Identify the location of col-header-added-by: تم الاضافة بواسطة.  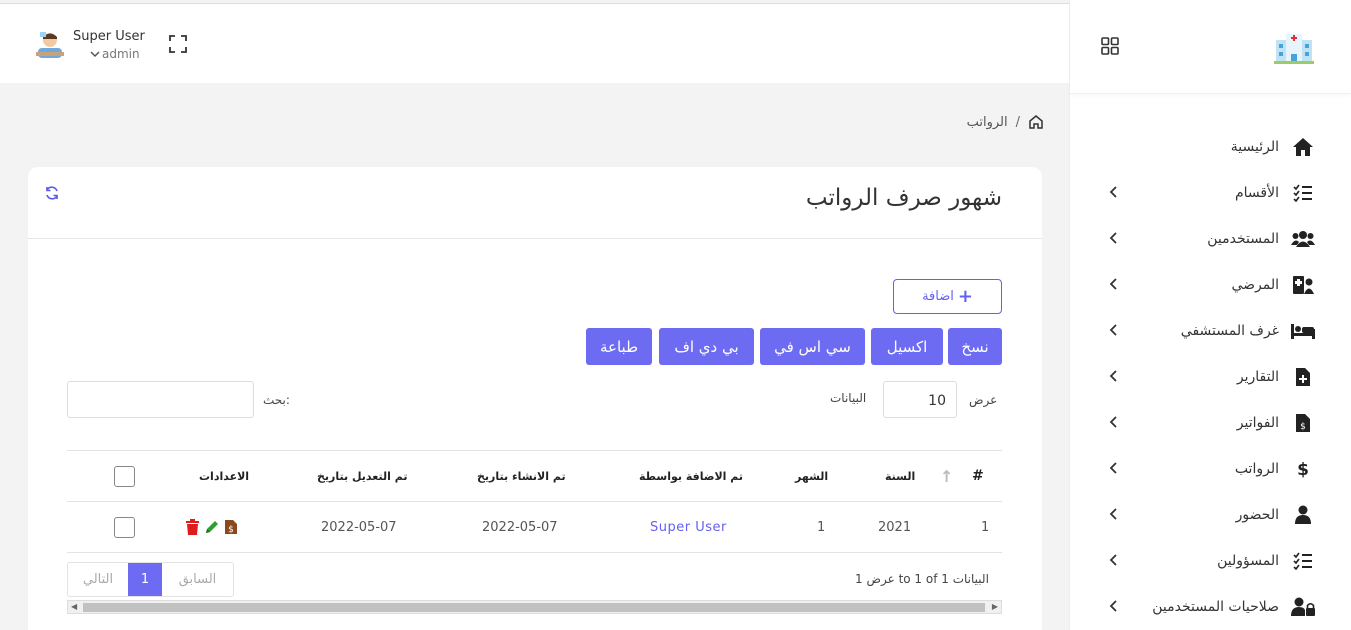
(691, 476).